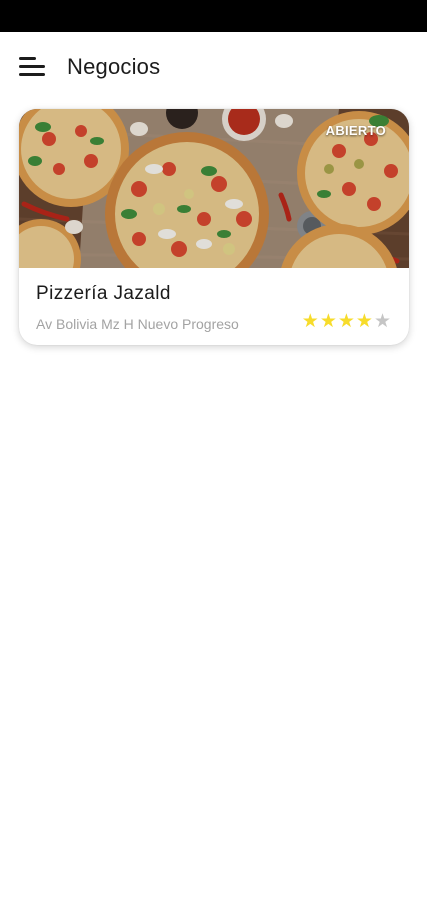 Image resolution: width=427 pixels, height=900 pixels. What do you see at coordinates (213, 68) in the screenshot?
I see `app-bar: Negocios` at bounding box center [213, 68].